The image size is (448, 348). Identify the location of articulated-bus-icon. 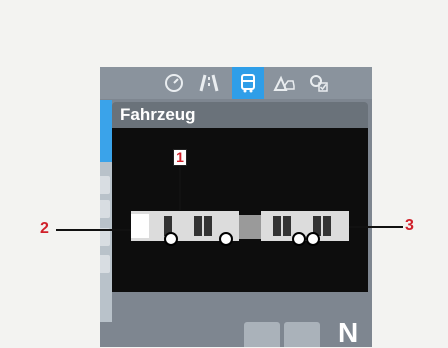
(240, 228).